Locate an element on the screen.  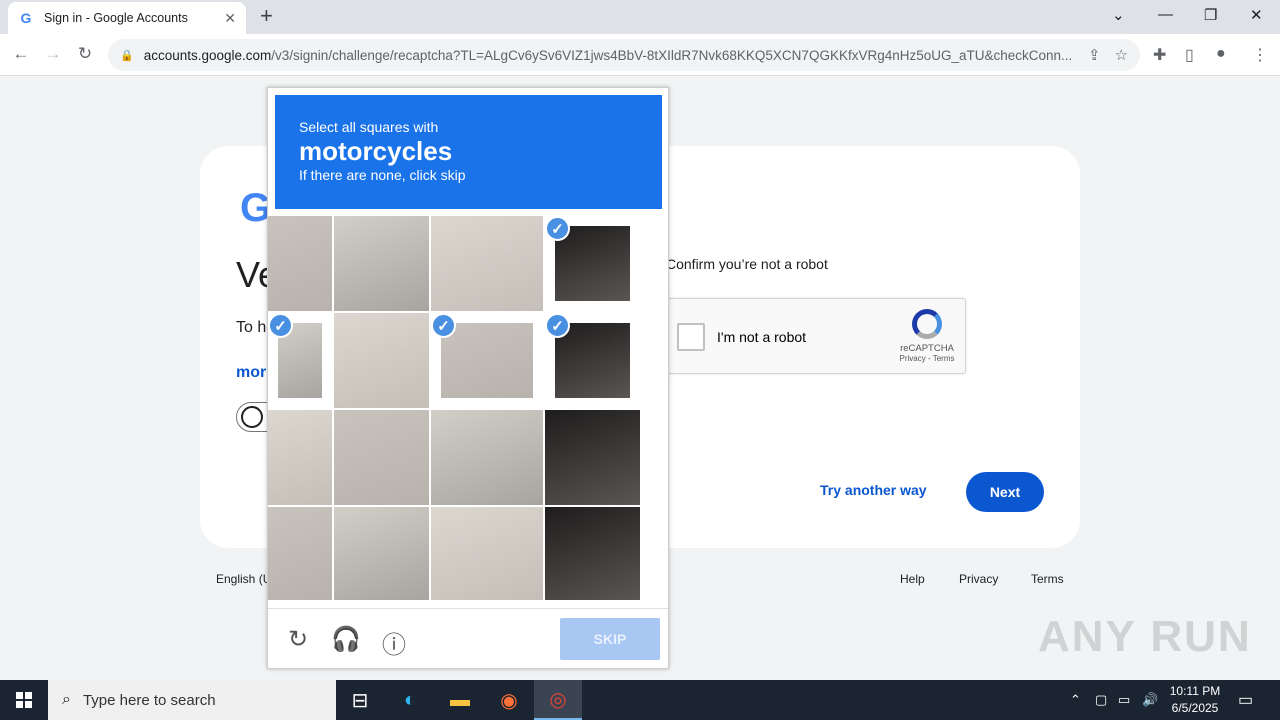
start-button is located at coordinates (24, 700).